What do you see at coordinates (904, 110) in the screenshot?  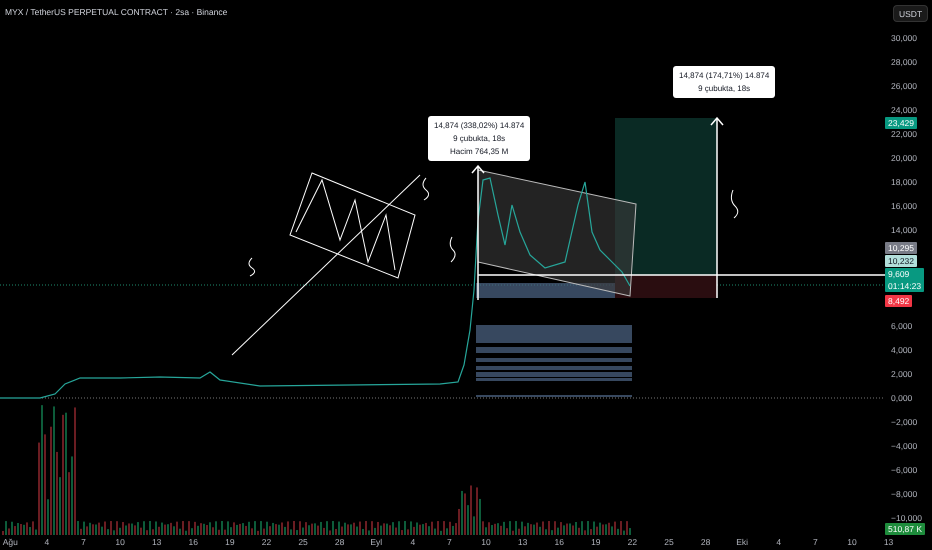 I see `price-tick: 24,000` at bounding box center [904, 110].